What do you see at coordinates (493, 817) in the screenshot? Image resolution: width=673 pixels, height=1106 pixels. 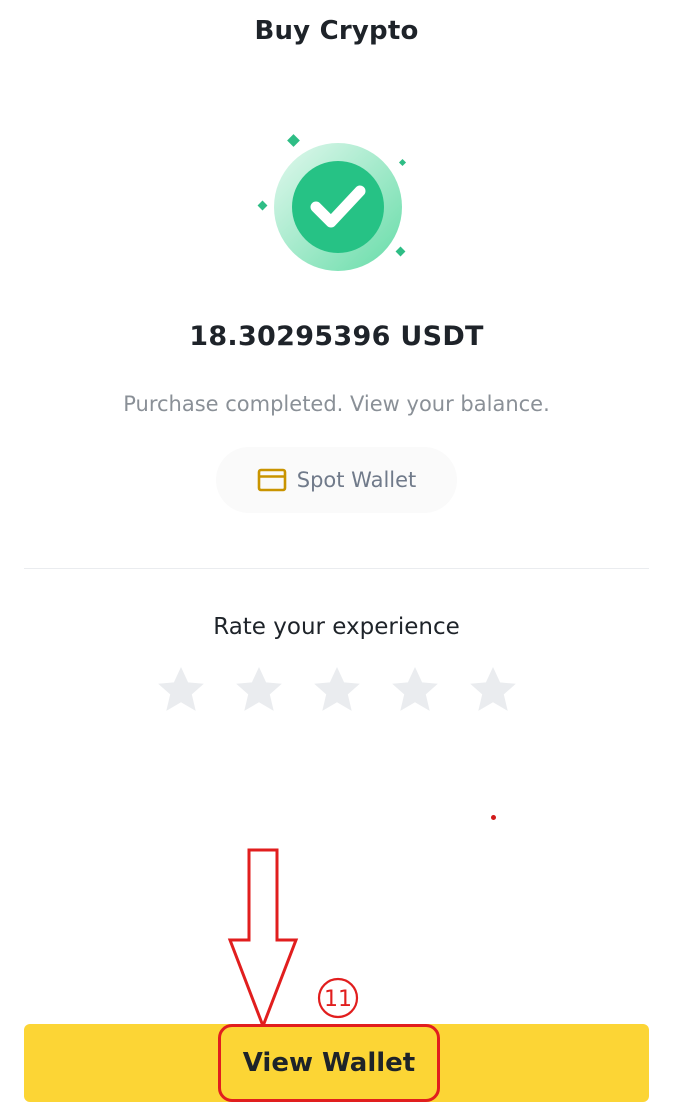 I see `annotation-dot` at bounding box center [493, 817].